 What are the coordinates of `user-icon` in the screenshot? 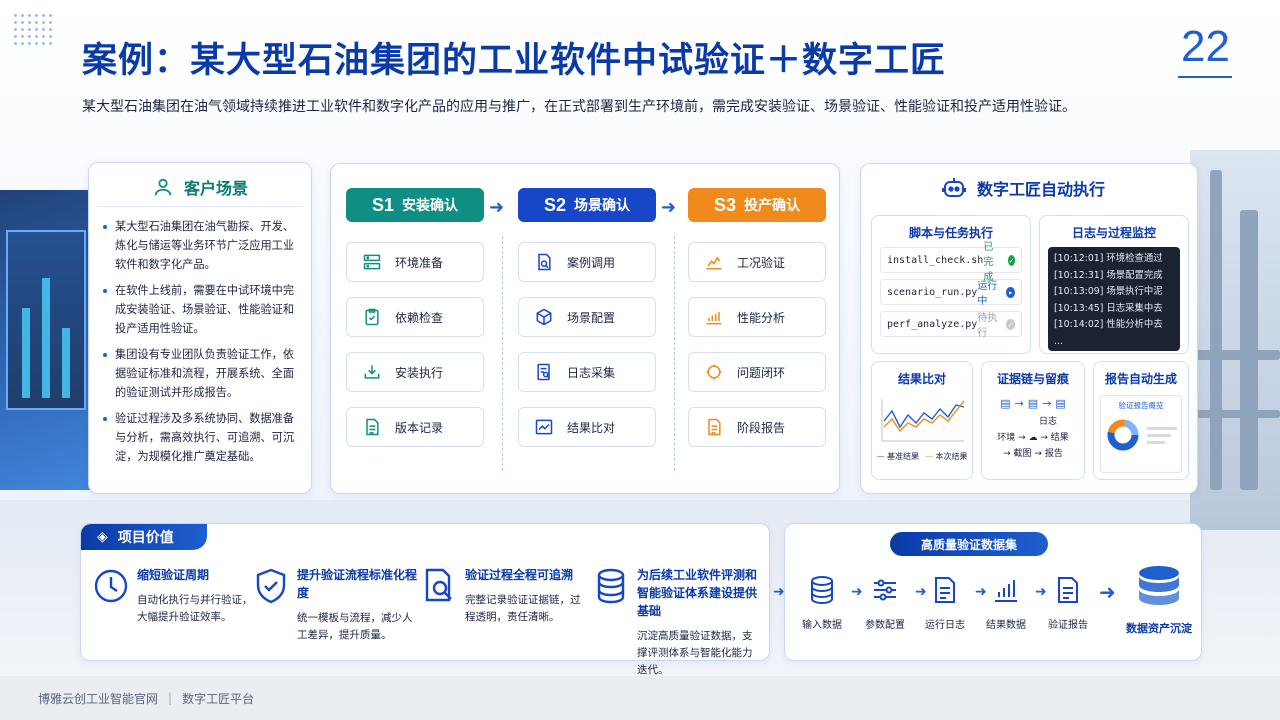 It's located at (163, 186).